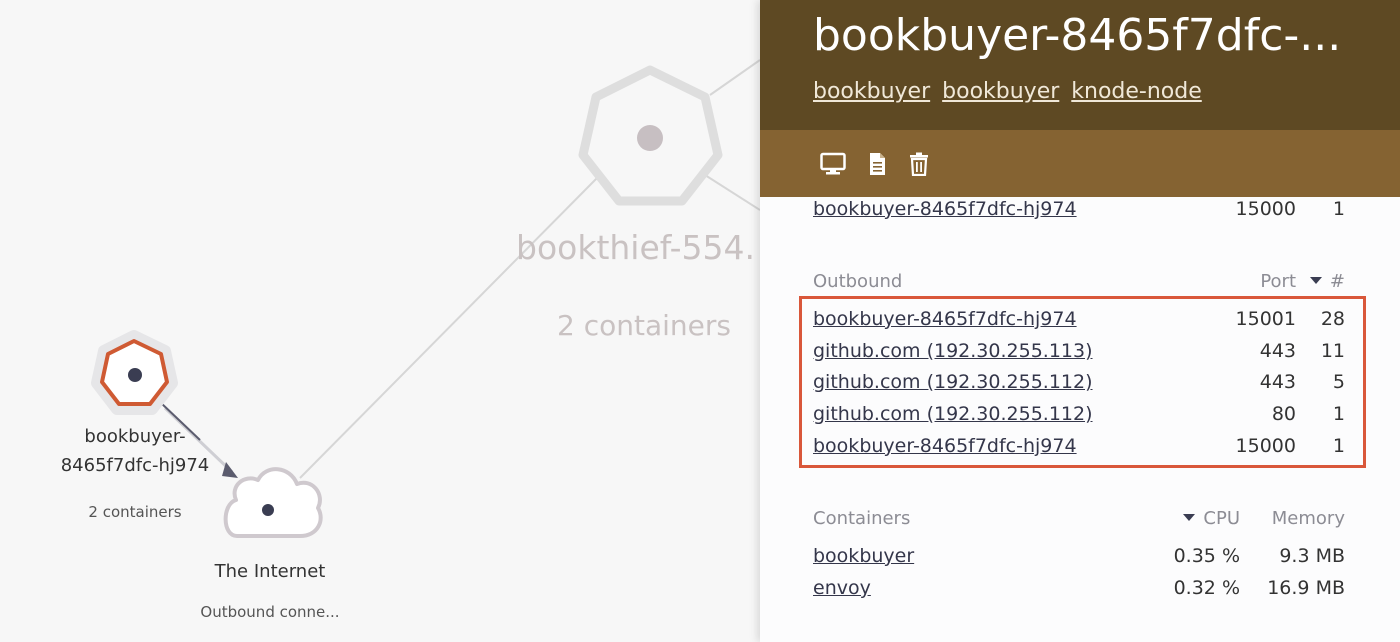 The image size is (1400, 642). What do you see at coordinates (1265, 319) in the screenshot?
I see `outbound-row-port: 15001` at bounding box center [1265, 319].